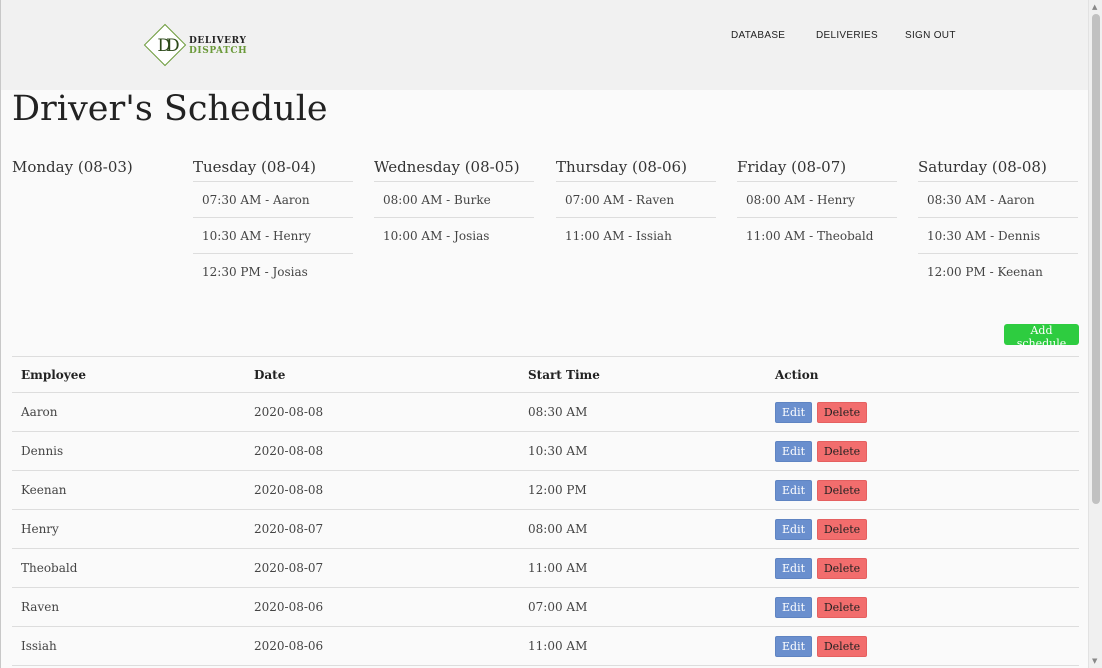 Image resolution: width=1102 pixels, height=668 pixels. Describe the element at coordinates (930, 35) in the screenshot. I see `nav-sign-out: SIGN OUT` at that location.